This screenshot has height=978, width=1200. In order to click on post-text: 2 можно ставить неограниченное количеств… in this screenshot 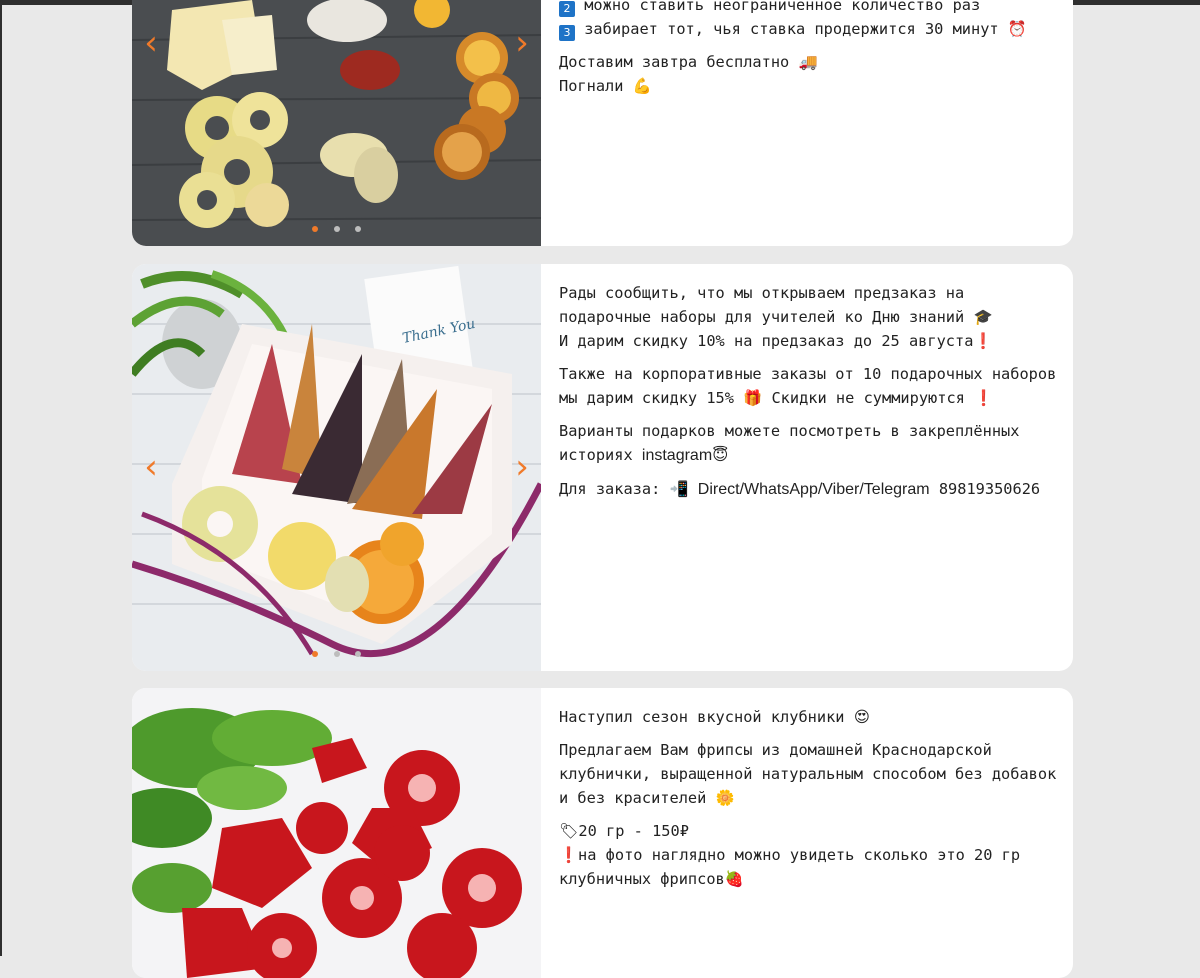, I will do `click(811, 53)`.